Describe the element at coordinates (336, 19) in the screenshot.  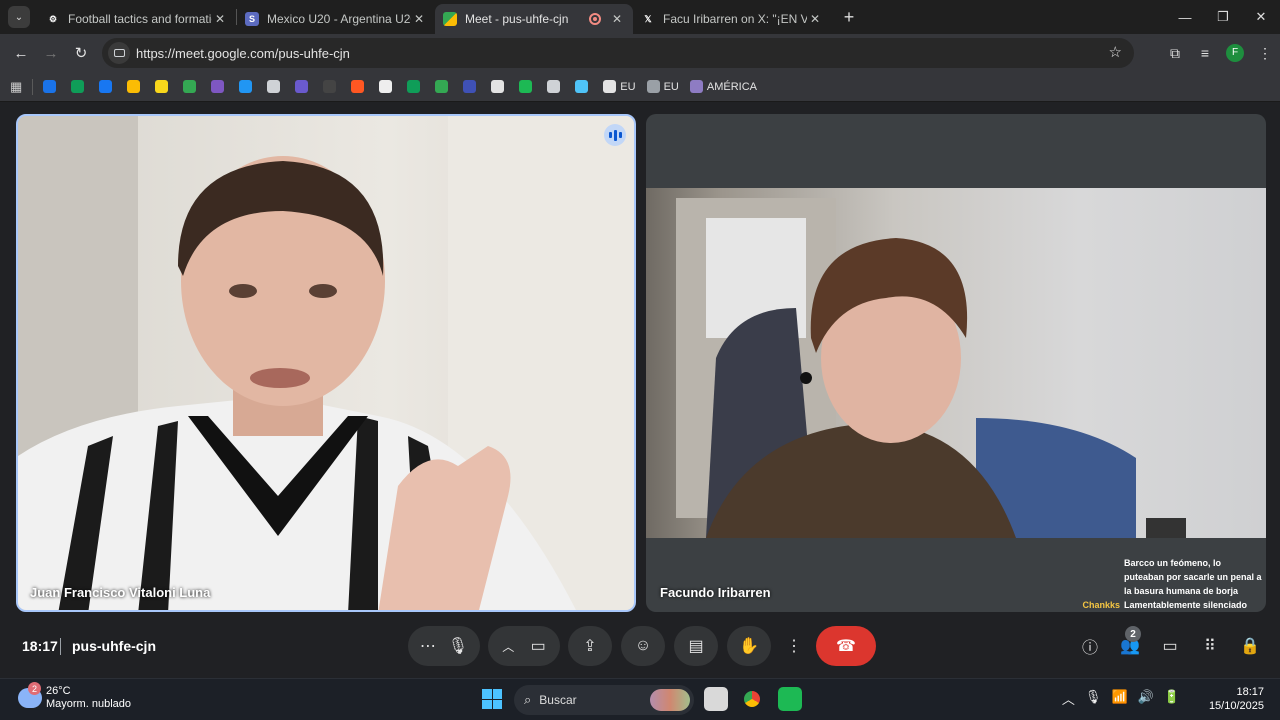
I see `tab-mexico-argentina: S Mexico U20 - Argentina U20 en ✕` at that location.